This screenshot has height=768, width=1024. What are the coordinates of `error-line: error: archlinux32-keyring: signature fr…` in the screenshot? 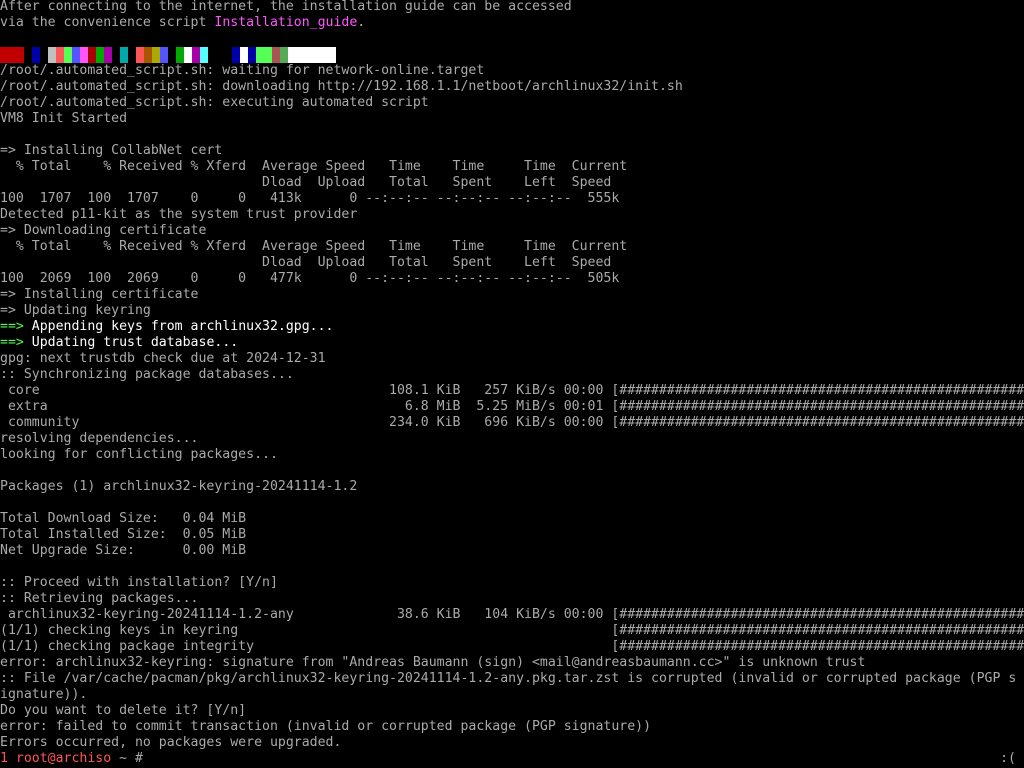 It's located at (433, 662).